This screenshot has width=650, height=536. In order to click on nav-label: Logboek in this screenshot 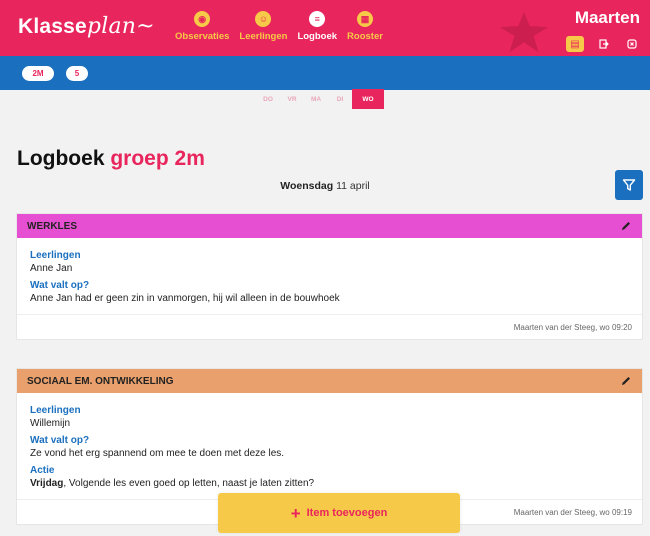, I will do `click(317, 36)`.